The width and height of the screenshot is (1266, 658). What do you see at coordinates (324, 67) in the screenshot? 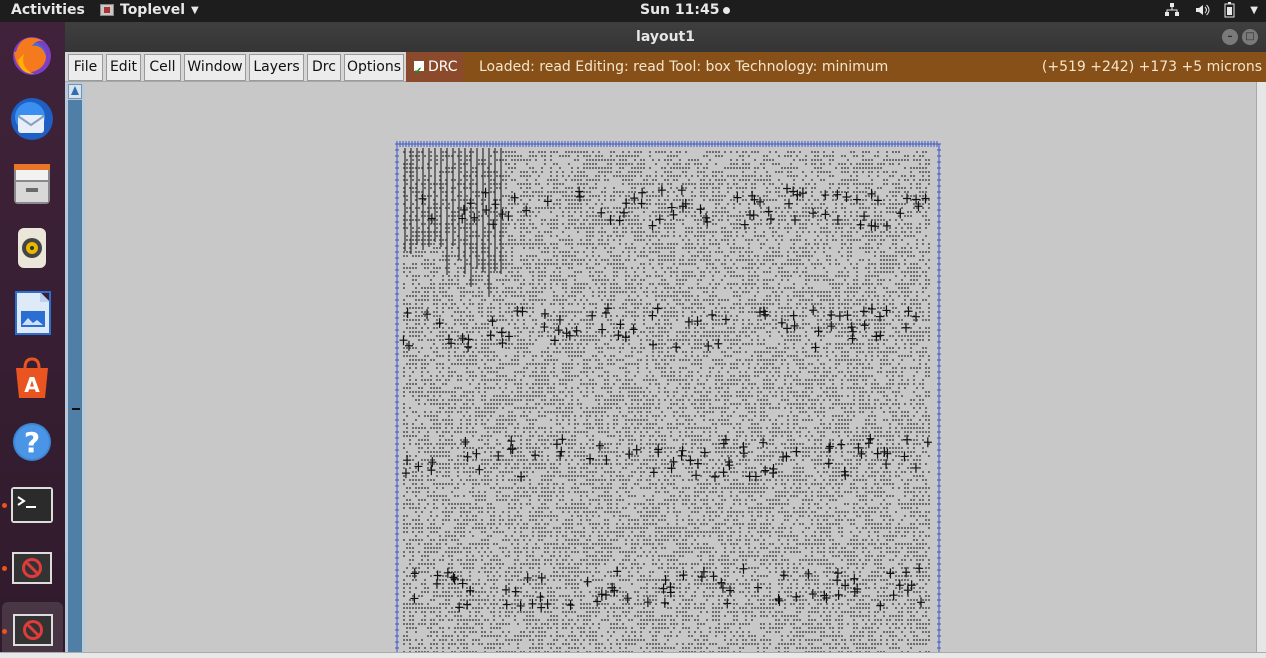
I see `menu-drc: Drc` at bounding box center [324, 67].